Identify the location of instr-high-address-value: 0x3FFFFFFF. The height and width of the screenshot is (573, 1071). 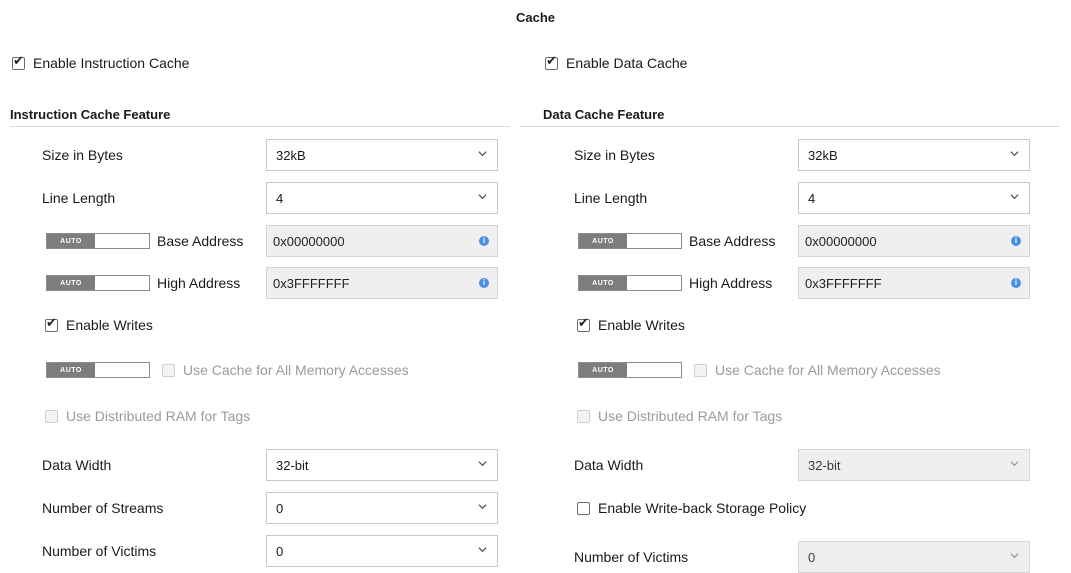
(311, 283).